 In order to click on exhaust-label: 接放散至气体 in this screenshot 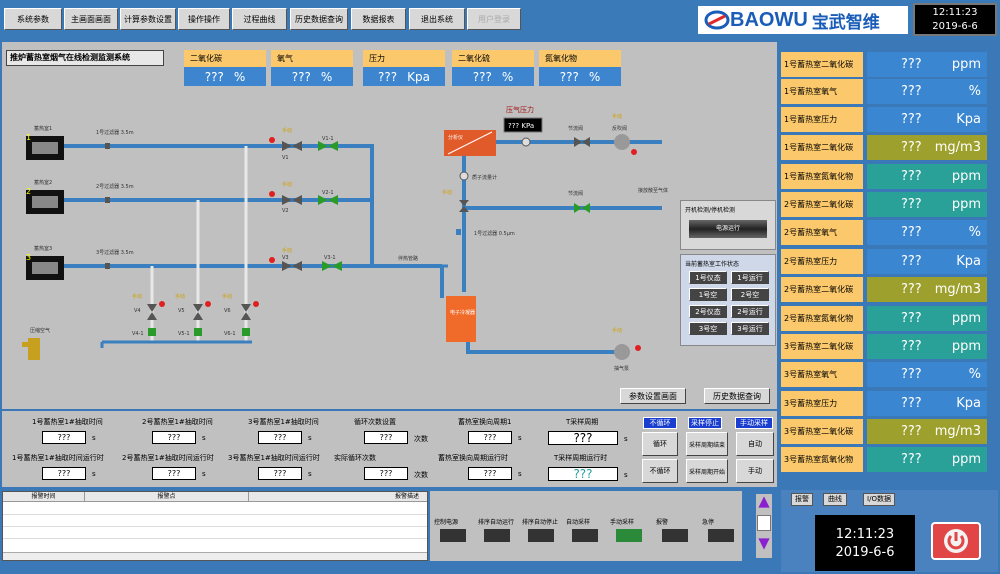, I will do `click(653, 190)`.